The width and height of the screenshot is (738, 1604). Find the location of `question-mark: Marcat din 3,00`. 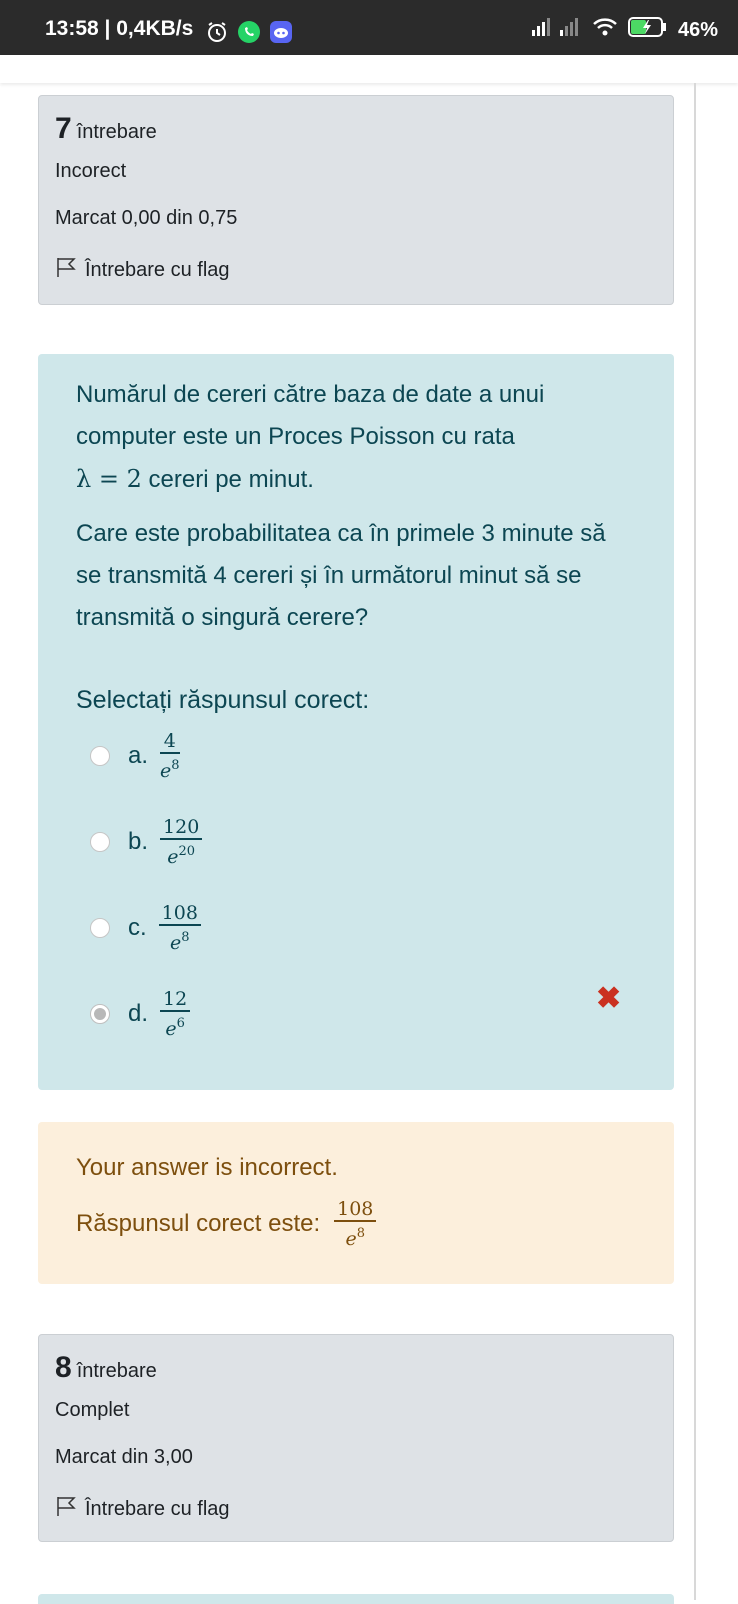

question-mark: Marcat din 3,00 is located at coordinates (124, 1457).